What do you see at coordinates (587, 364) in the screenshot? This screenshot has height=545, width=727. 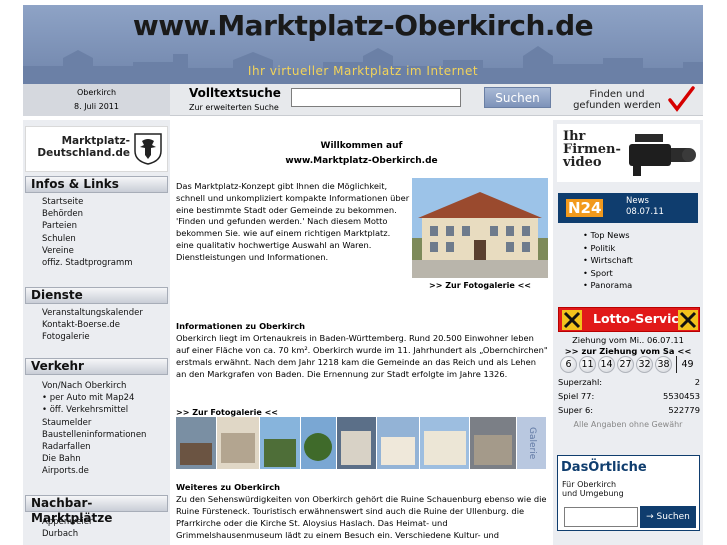 I see `lotto-ball: 11` at bounding box center [587, 364].